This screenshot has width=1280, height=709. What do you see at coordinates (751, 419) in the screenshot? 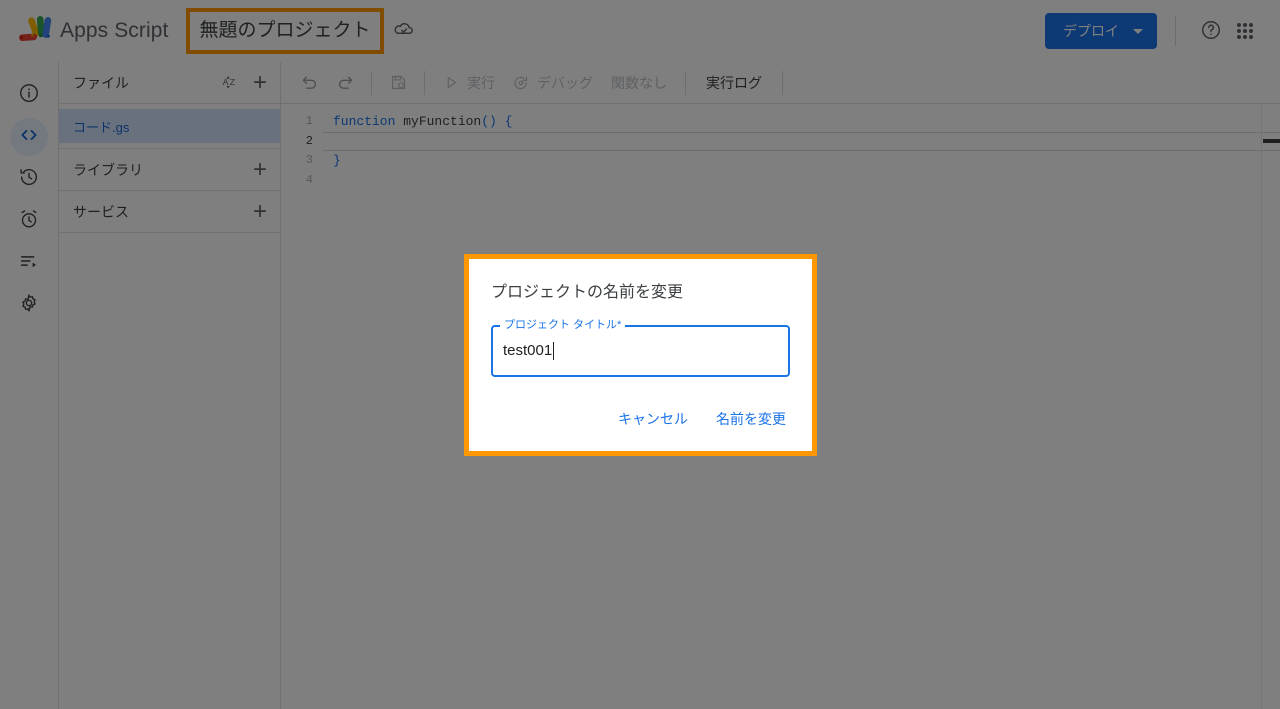
I see `rename-confirm-button: 名前を変更` at bounding box center [751, 419].